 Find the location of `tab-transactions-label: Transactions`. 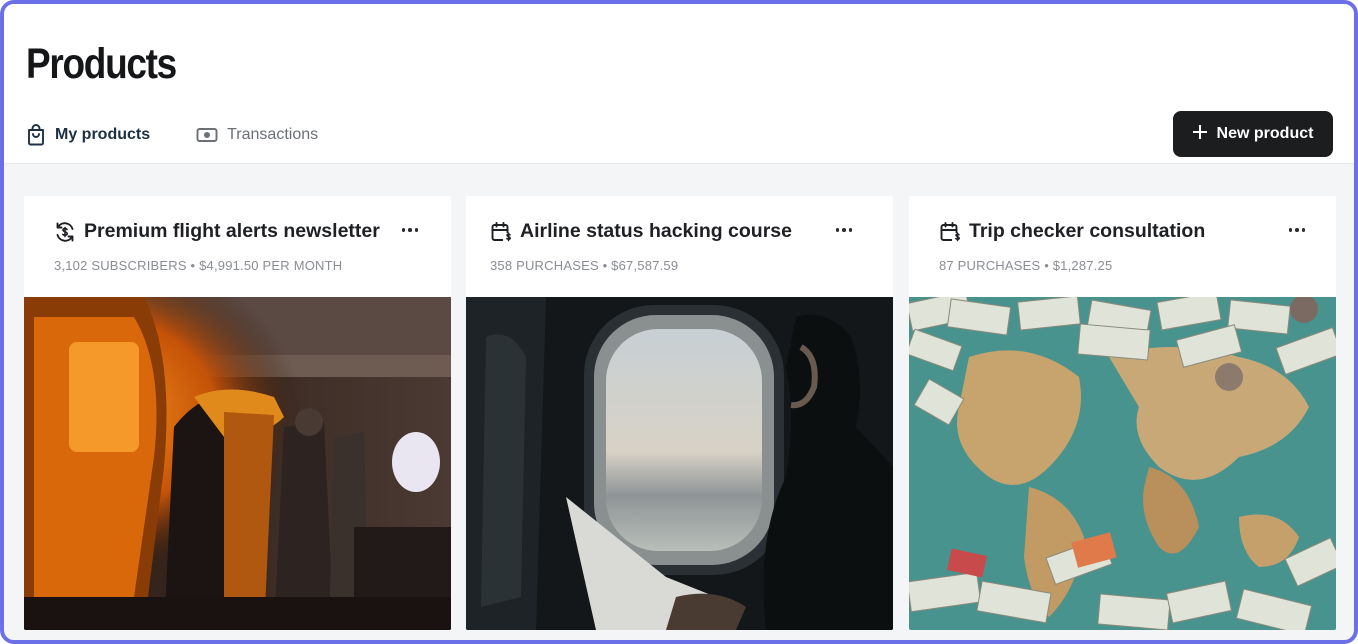

tab-transactions-label: Transactions is located at coordinates (273, 134).